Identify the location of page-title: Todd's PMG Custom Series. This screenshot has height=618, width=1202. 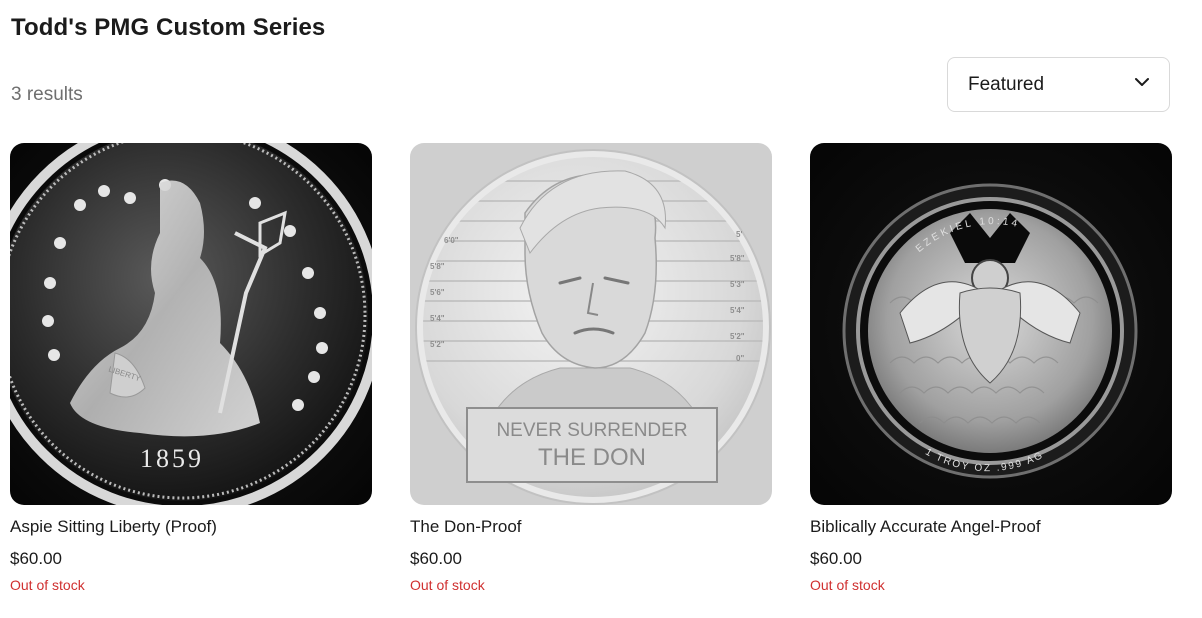
(168, 27).